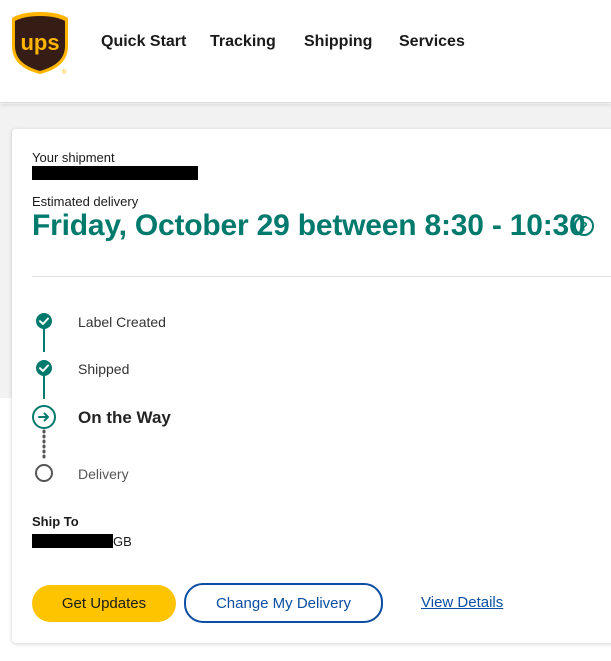  Describe the element at coordinates (338, 42) in the screenshot. I see `nav-shipping: Shipping` at that location.